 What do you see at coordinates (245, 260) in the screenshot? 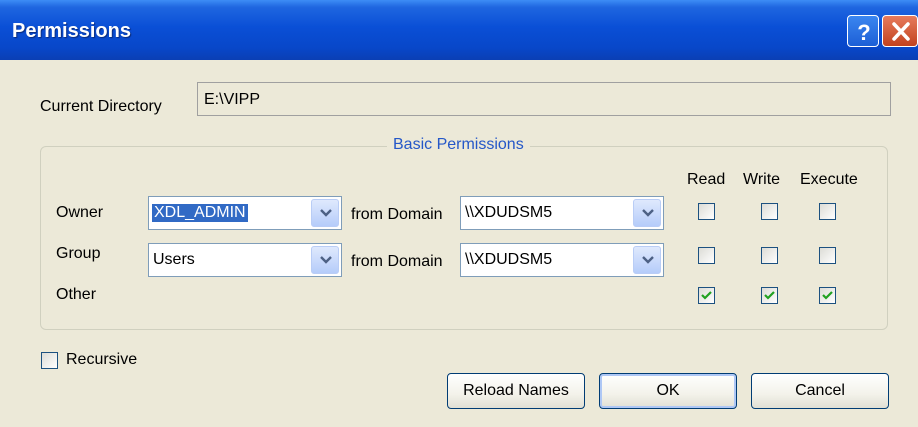
I see `group-name-dropdown: Users` at bounding box center [245, 260].